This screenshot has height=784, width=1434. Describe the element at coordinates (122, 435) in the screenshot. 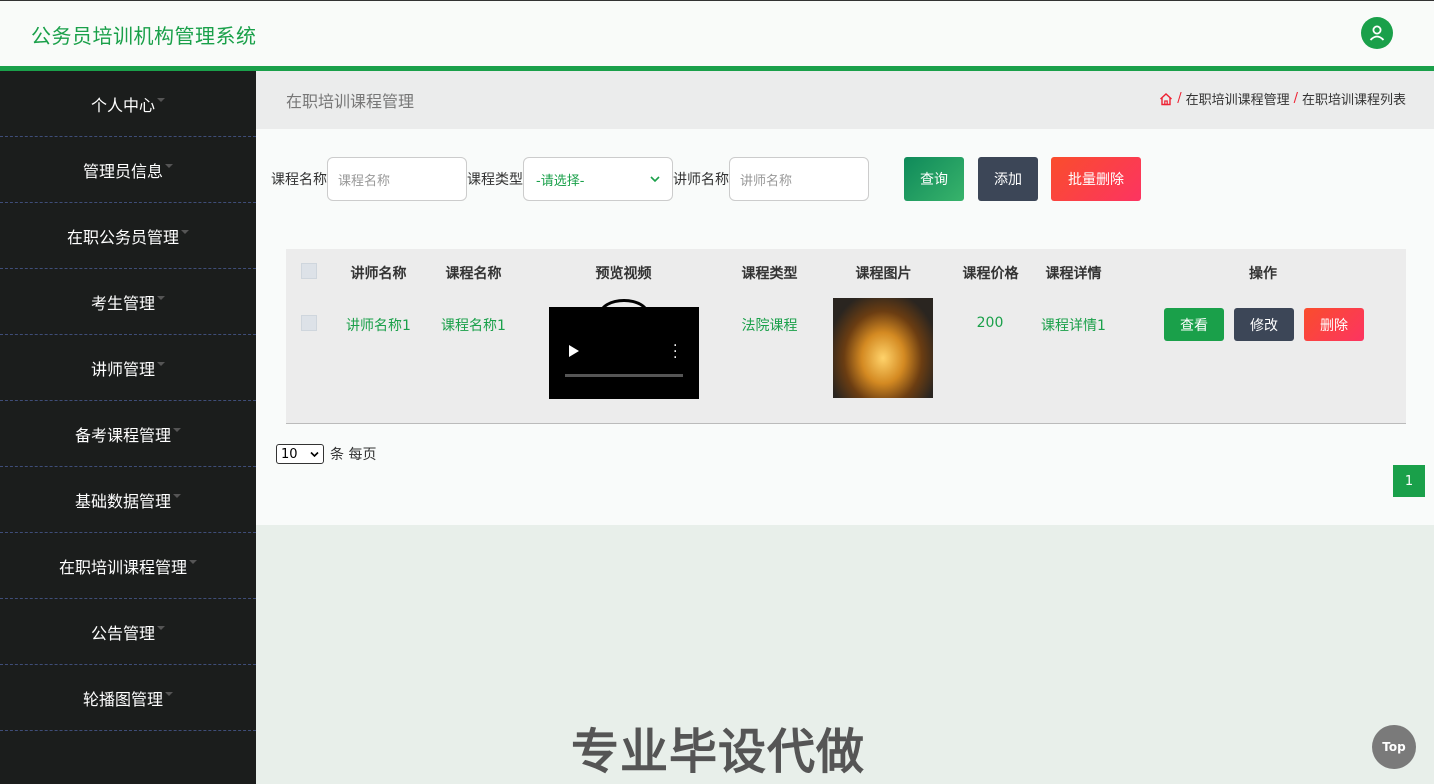

I see `sidebar-item-label: 备考课程管理` at that location.